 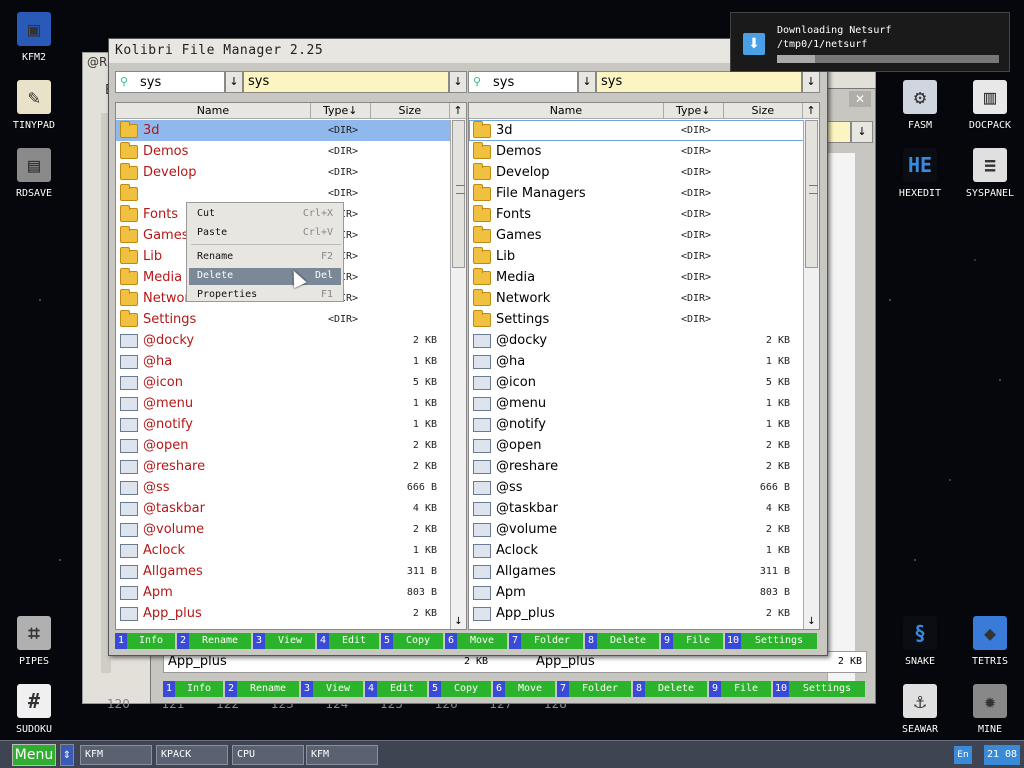 I want to click on folder-row: Network <DIR>, so click(x=637, y=298).